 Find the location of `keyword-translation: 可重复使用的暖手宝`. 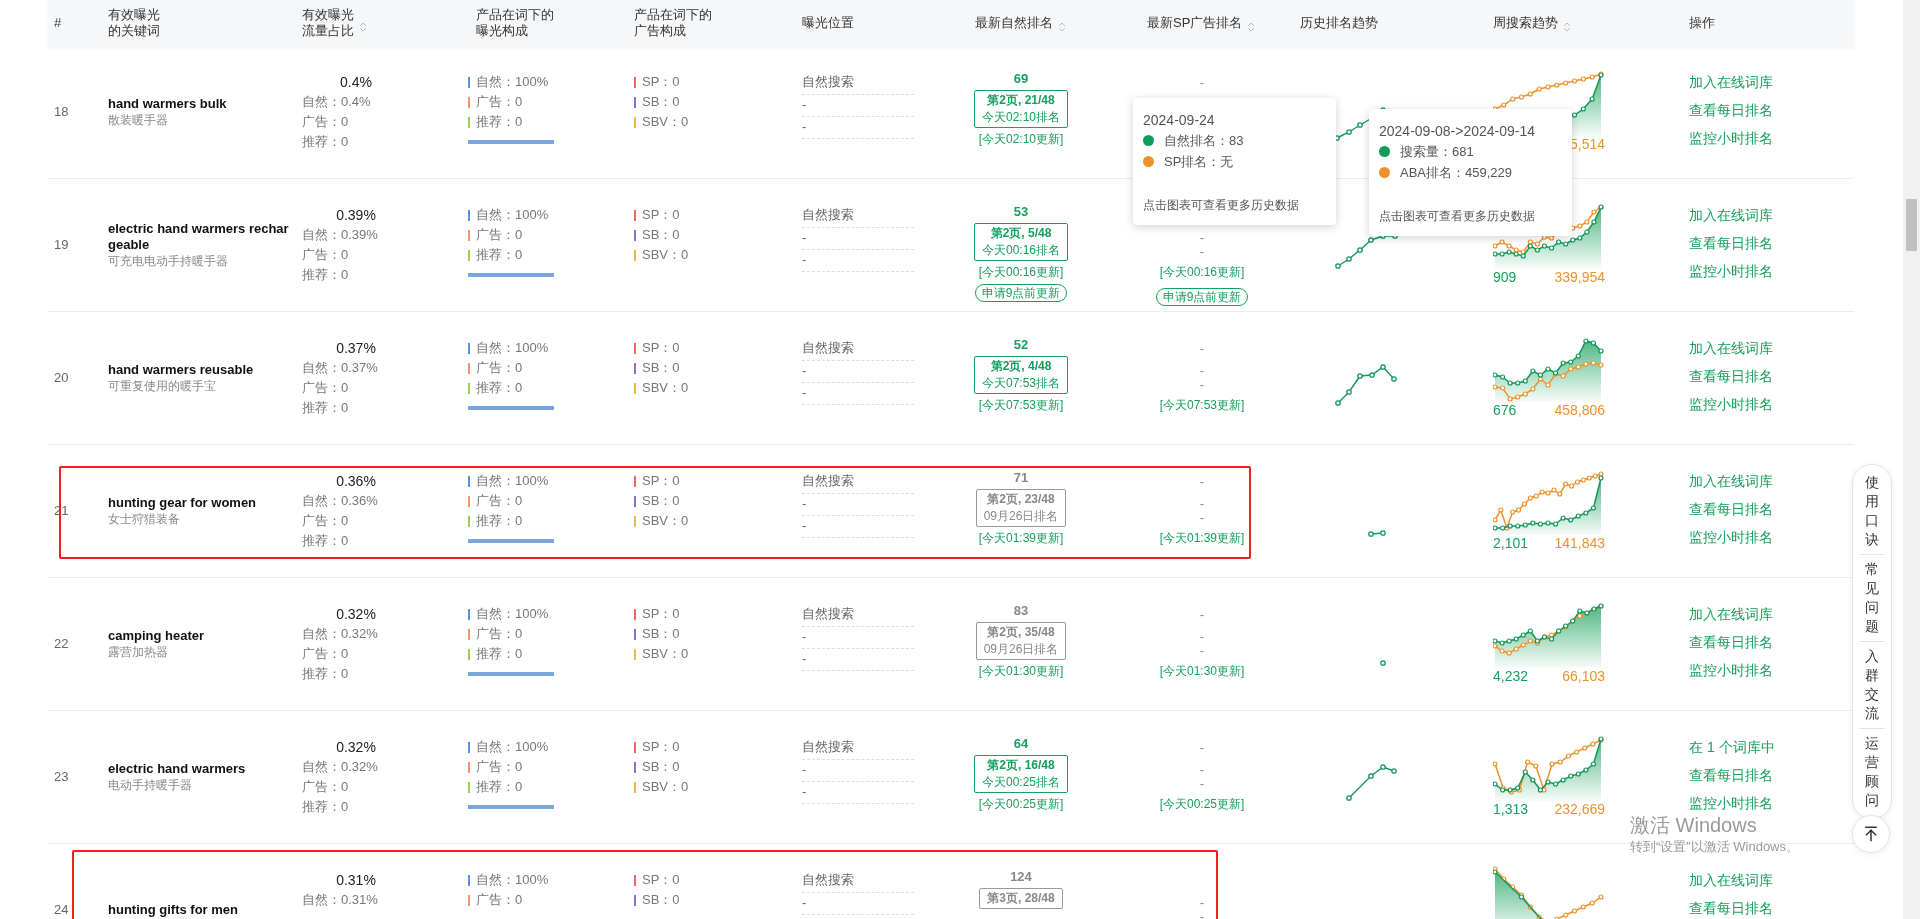

keyword-translation: 可重复使用的暖手宝 is located at coordinates (162, 386).